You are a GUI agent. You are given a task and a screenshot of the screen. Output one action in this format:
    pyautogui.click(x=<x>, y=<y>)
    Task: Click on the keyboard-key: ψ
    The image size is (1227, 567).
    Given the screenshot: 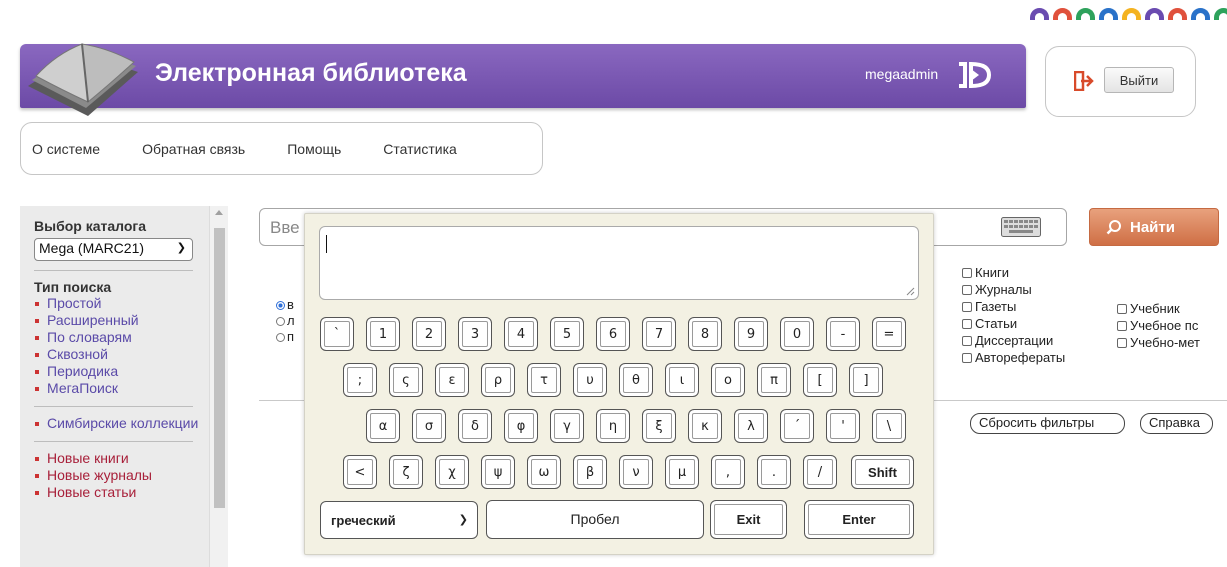 What is the action you would take?
    pyautogui.click(x=498, y=472)
    